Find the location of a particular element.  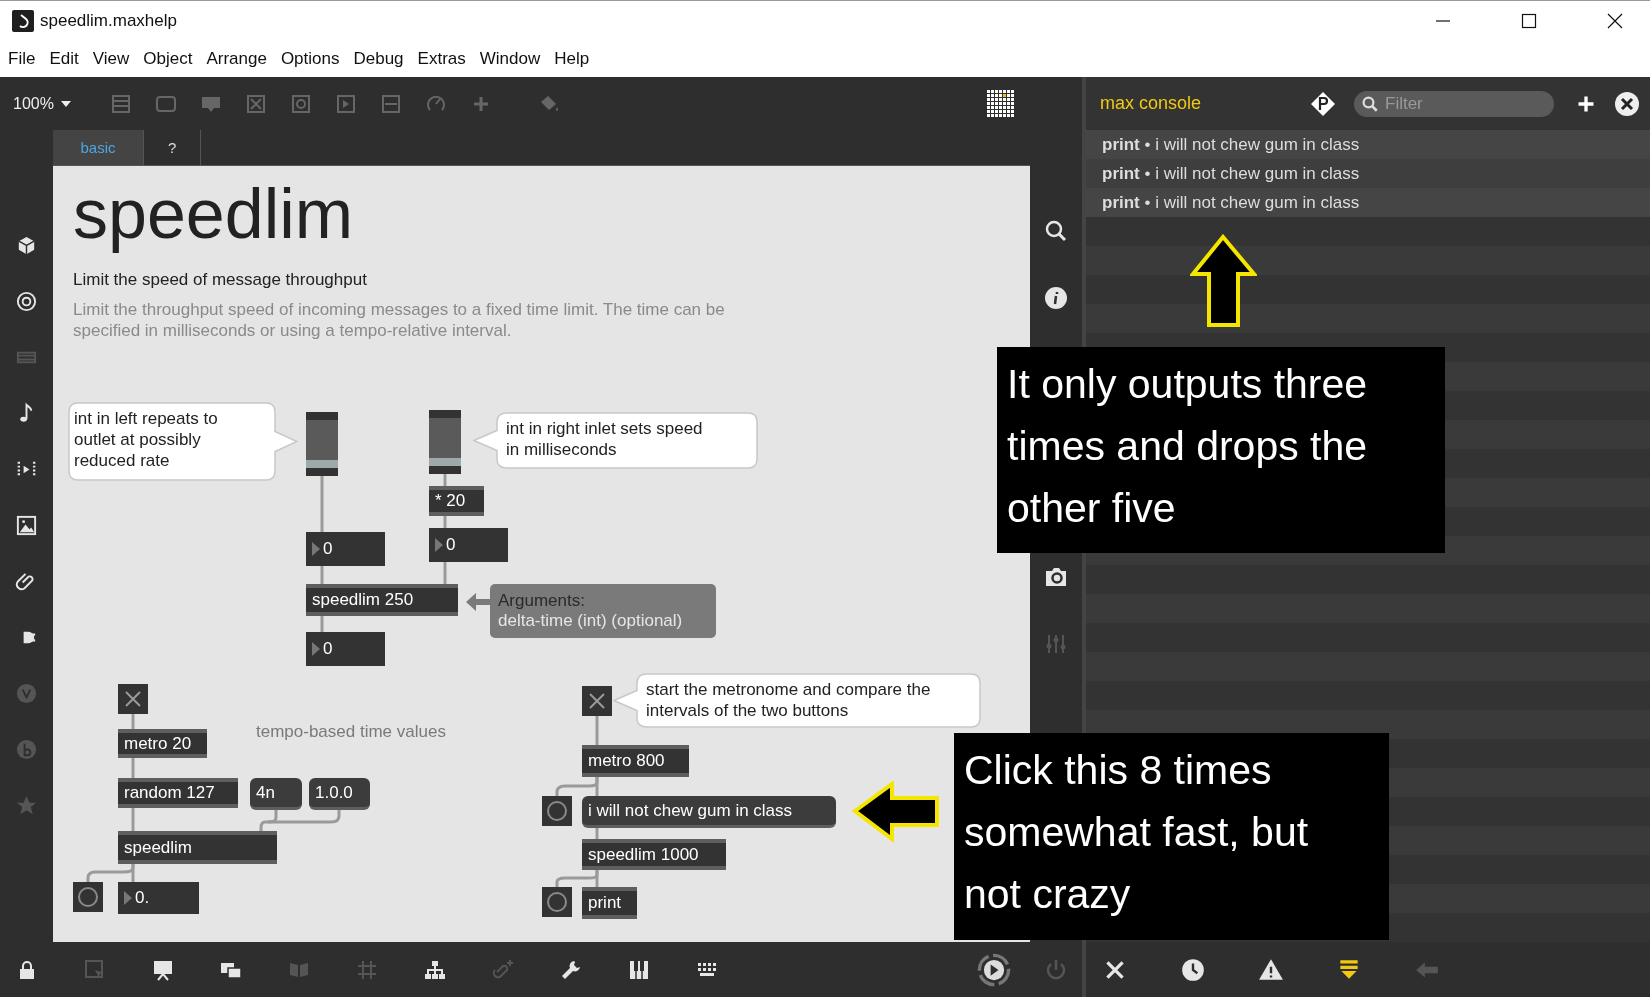

number-value: 0. is located at coordinates (142, 898).